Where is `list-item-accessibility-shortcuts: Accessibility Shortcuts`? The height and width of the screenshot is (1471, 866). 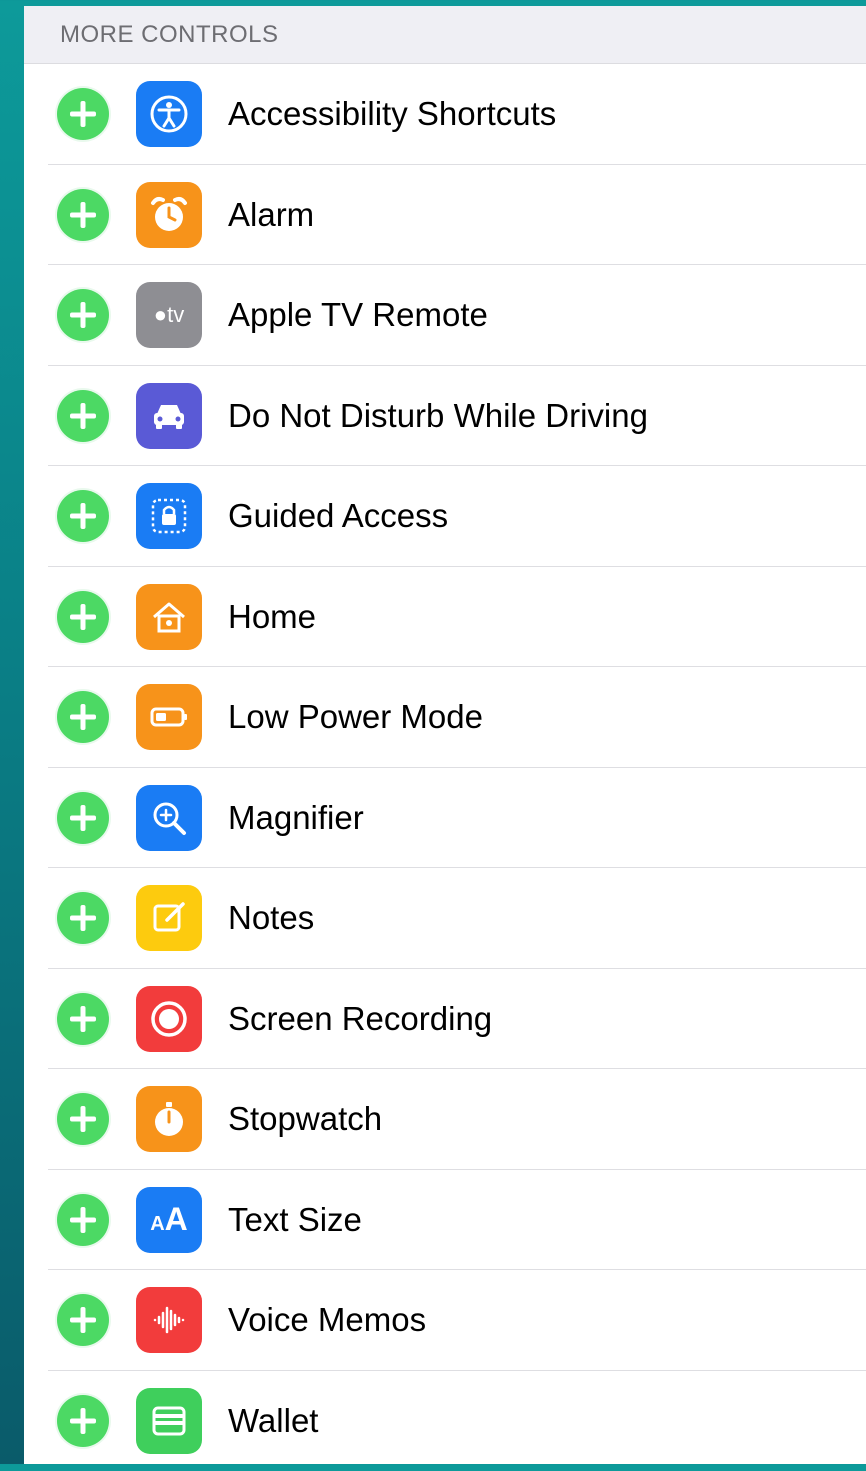 list-item-accessibility-shortcuts: Accessibility Shortcuts is located at coordinates (445, 114).